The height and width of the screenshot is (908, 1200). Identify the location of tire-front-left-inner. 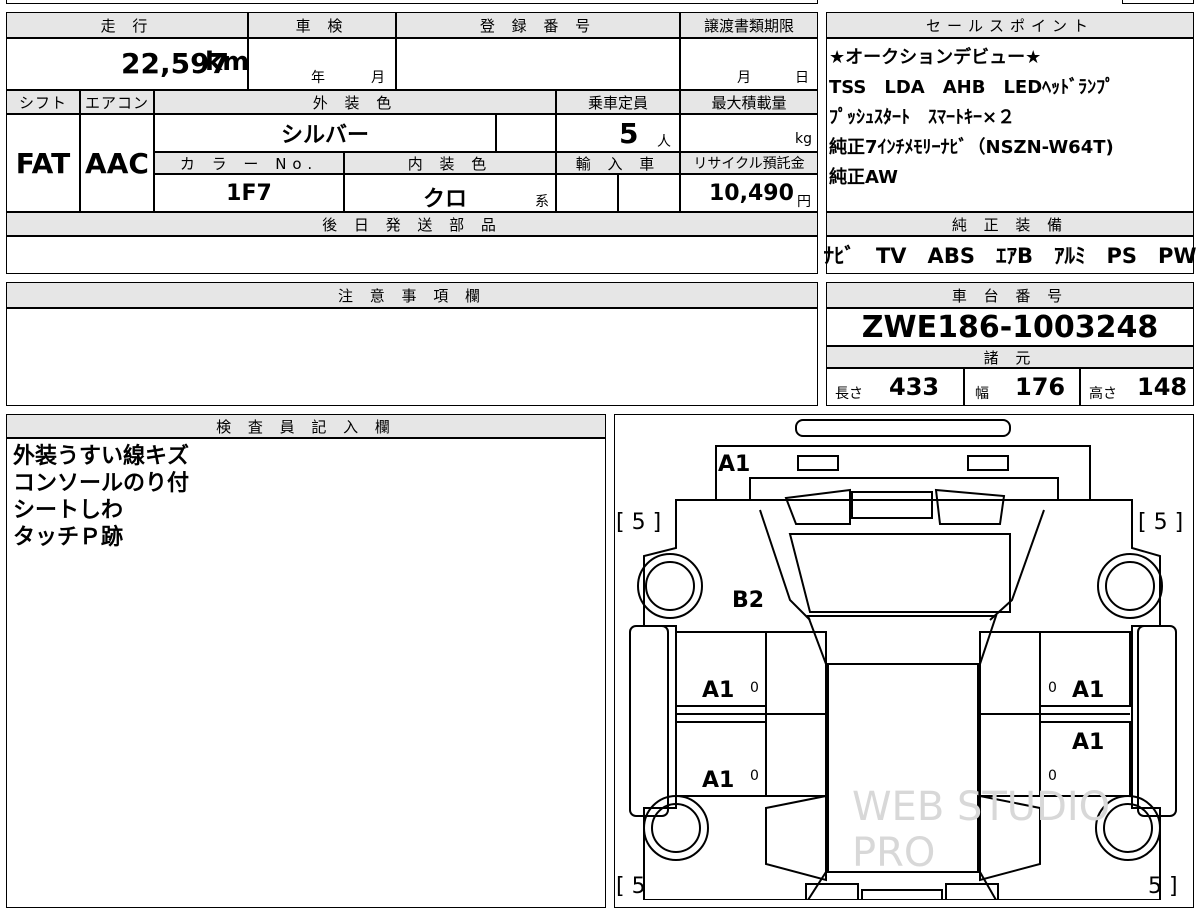
(670, 586).